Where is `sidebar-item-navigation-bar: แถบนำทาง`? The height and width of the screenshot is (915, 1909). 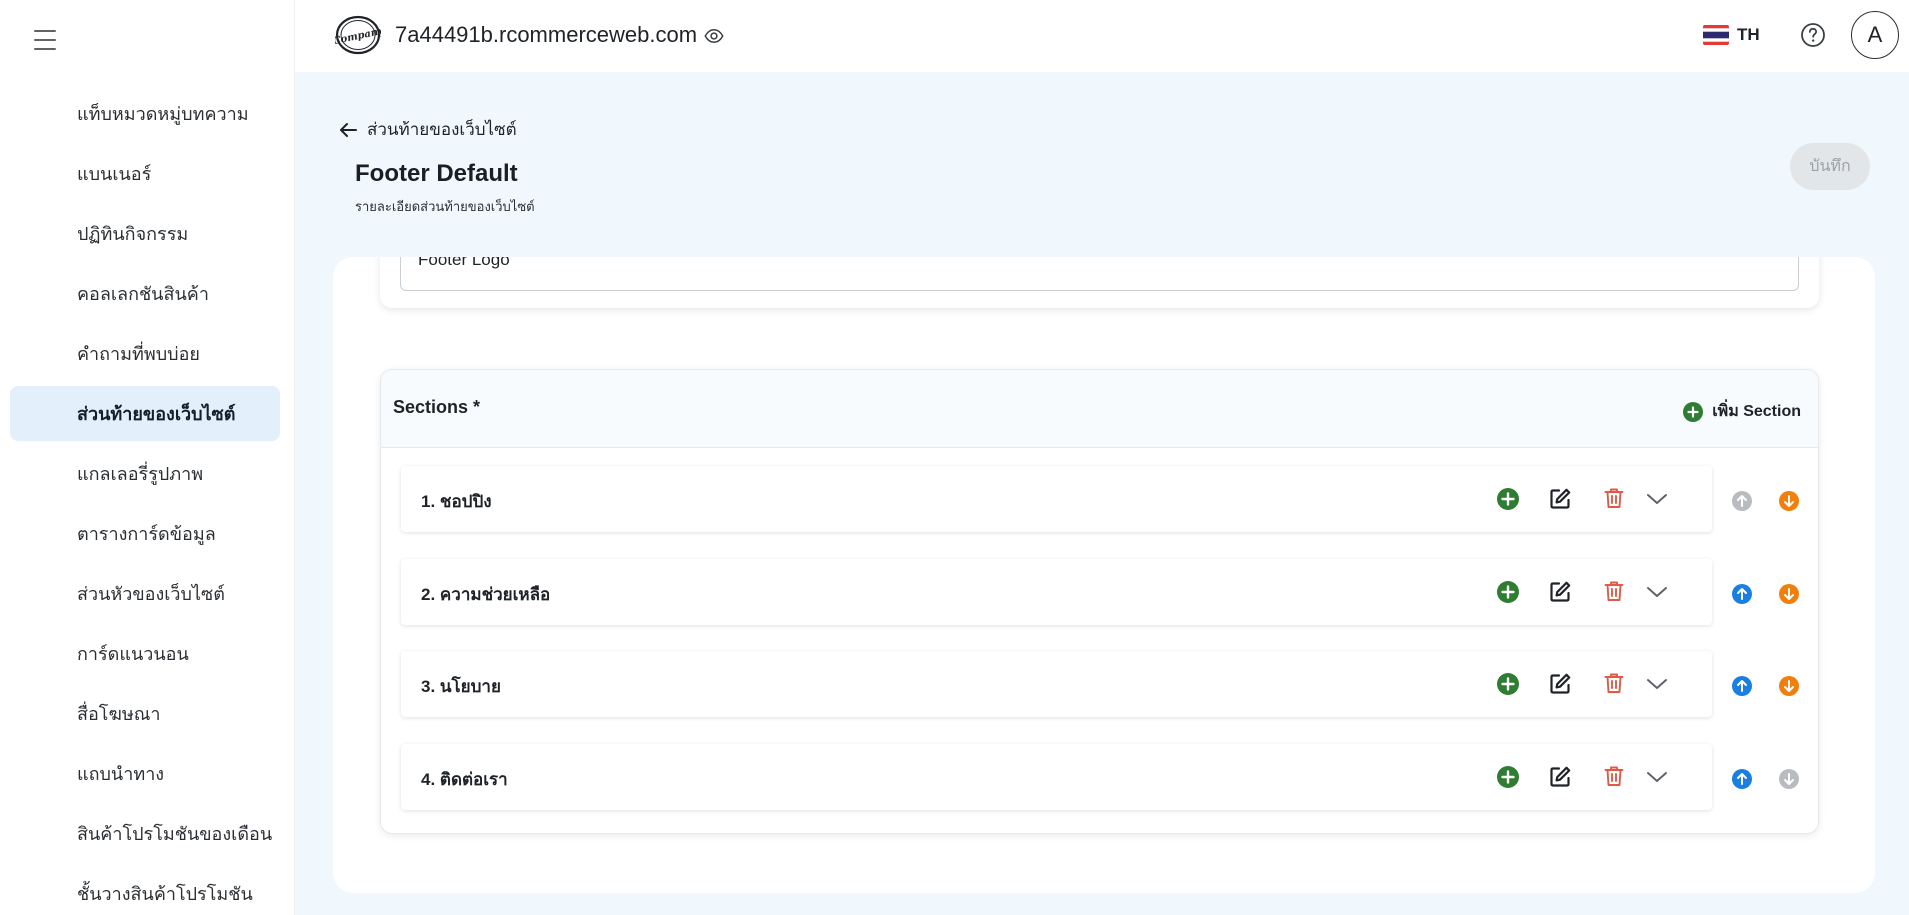
sidebar-item-navigation-bar: แถบนำทาง is located at coordinates (145, 773).